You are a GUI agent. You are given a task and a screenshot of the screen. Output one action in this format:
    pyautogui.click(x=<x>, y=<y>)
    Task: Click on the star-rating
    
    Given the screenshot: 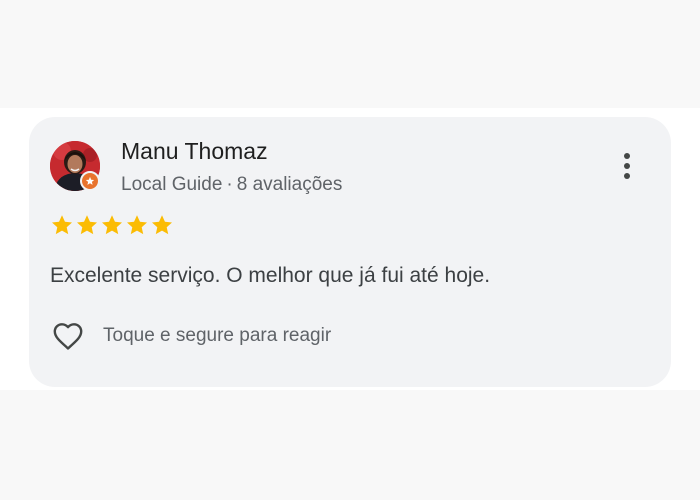 What is the action you would take?
    pyautogui.click(x=112, y=225)
    